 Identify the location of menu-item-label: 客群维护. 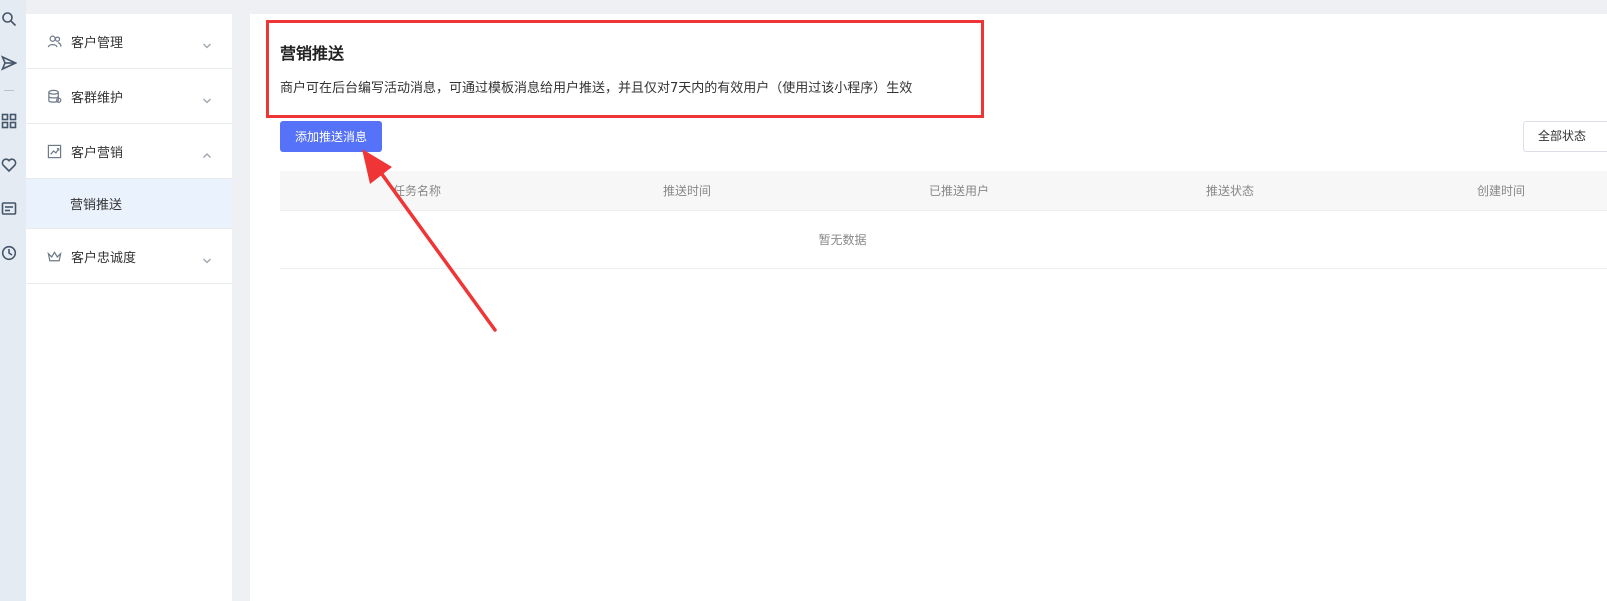
(97, 98).